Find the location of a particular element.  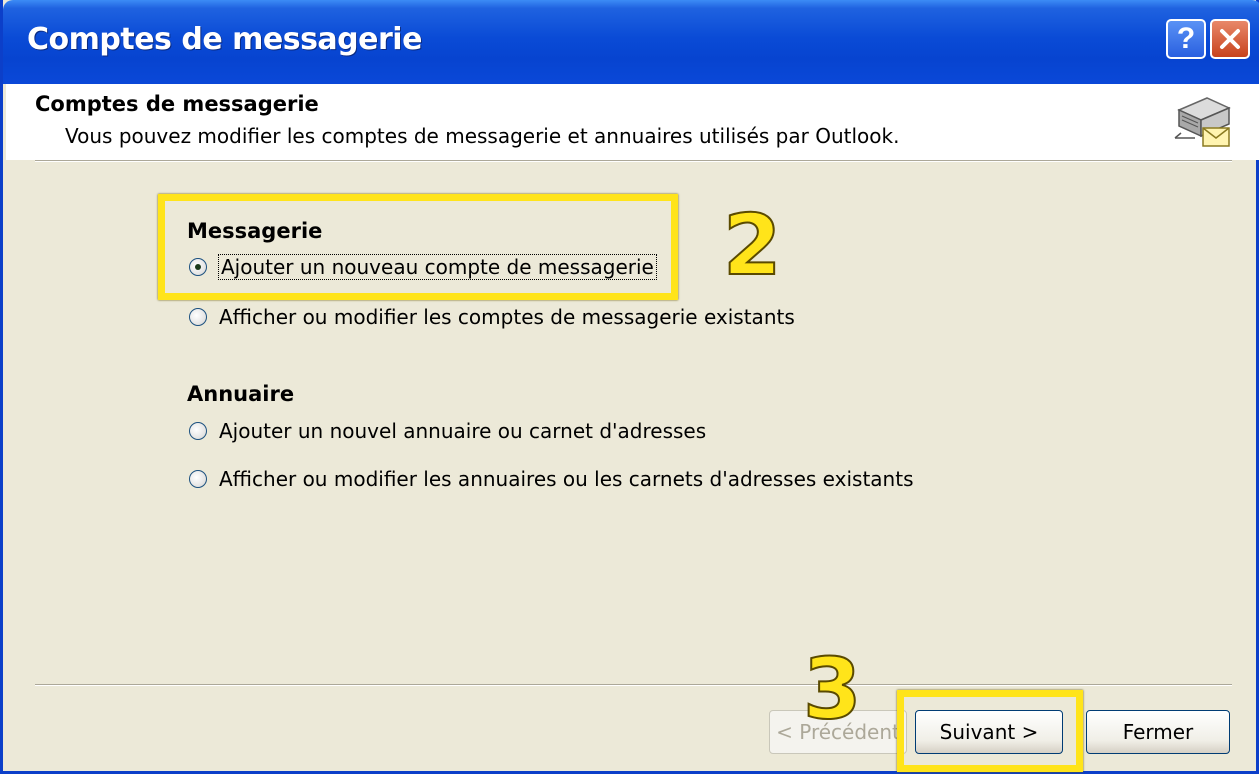

step3-number: 3 is located at coordinates (832, 689).